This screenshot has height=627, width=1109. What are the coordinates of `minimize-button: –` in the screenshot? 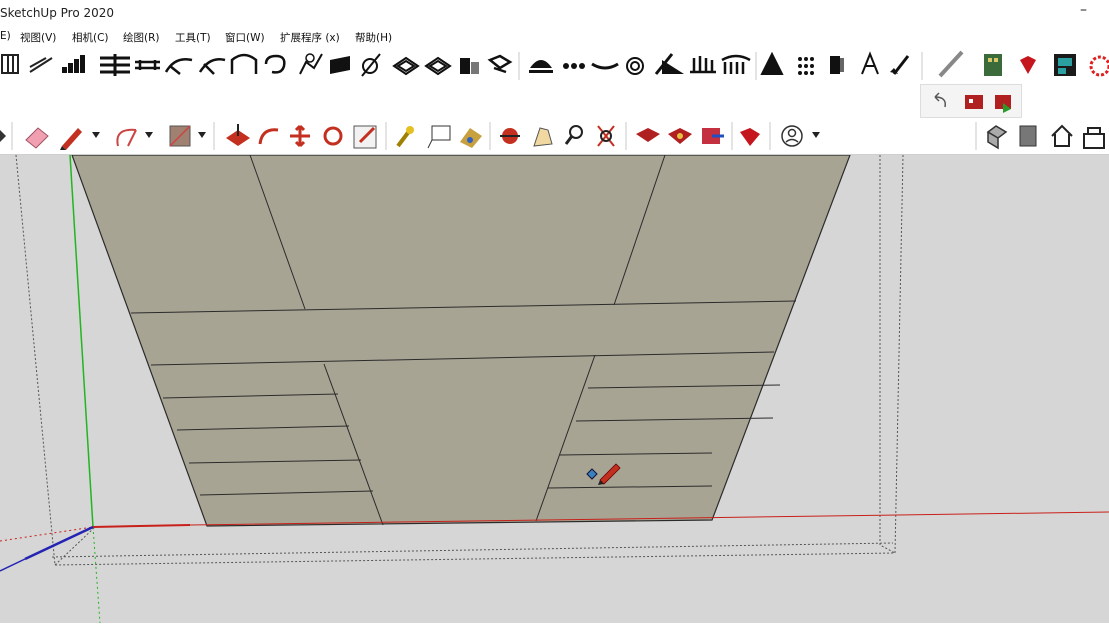 It's located at (1083, 10).